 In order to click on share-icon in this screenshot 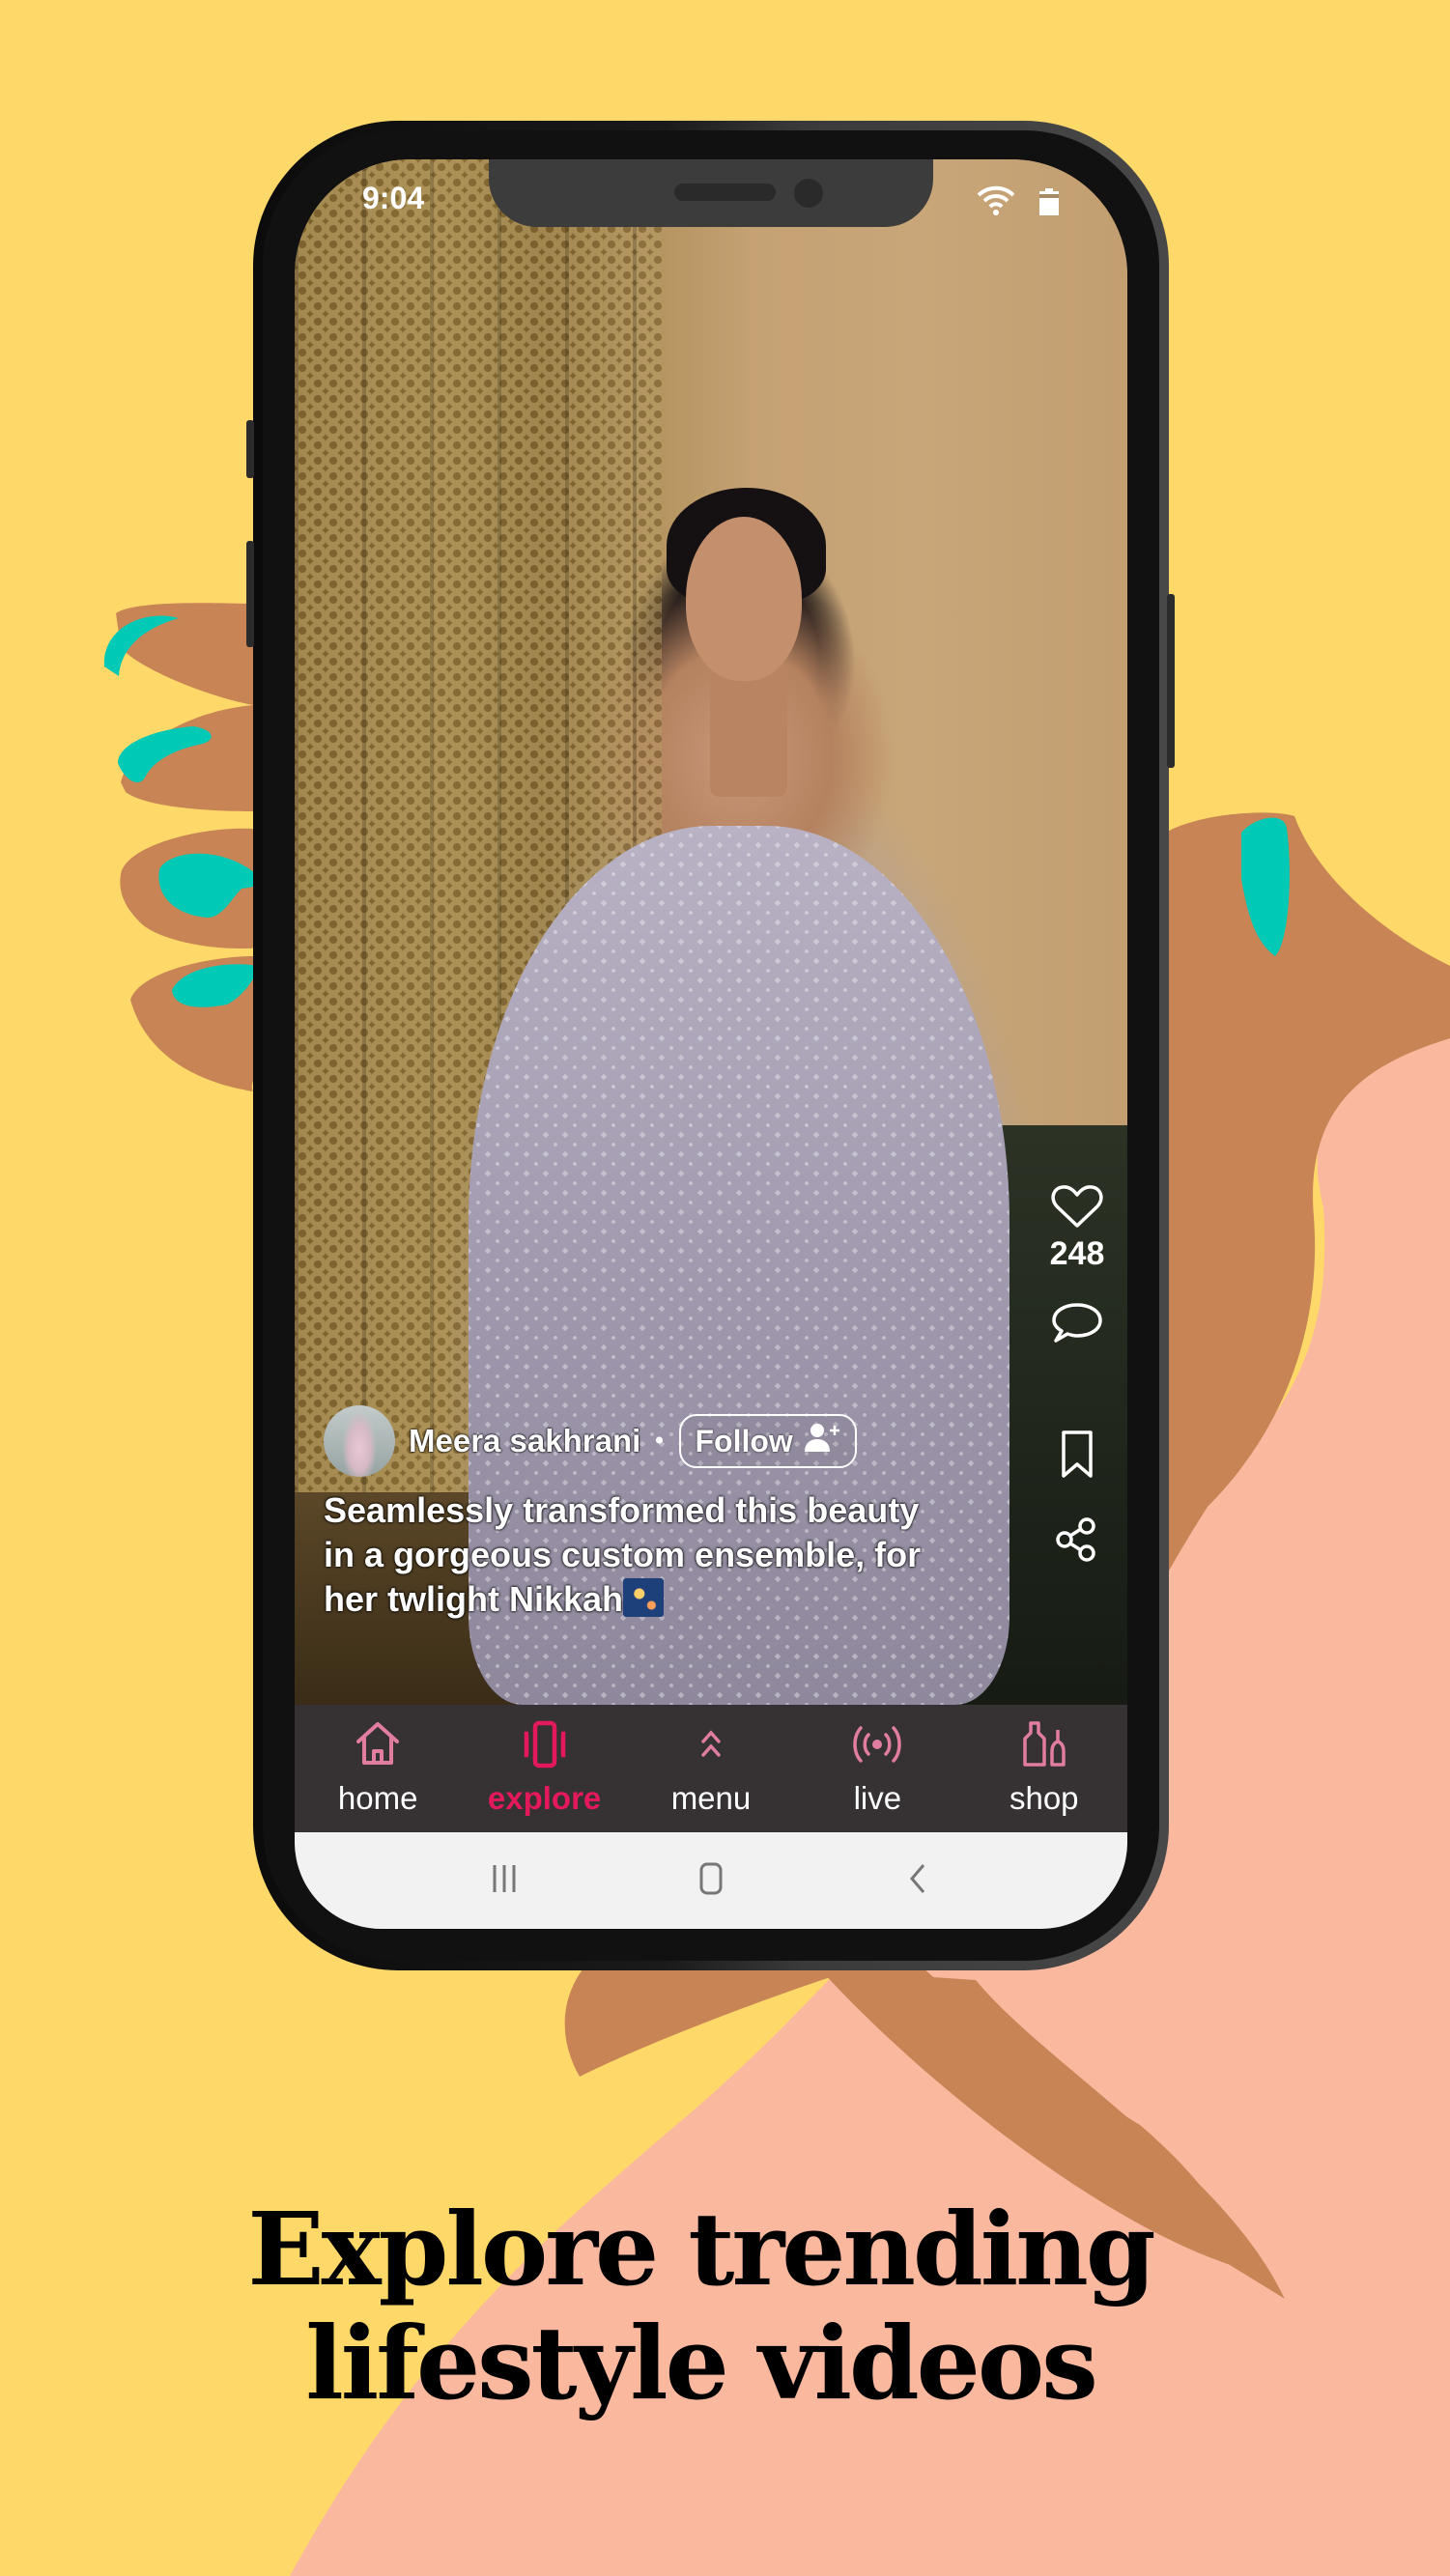, I will do `click(1077, 1541)`.